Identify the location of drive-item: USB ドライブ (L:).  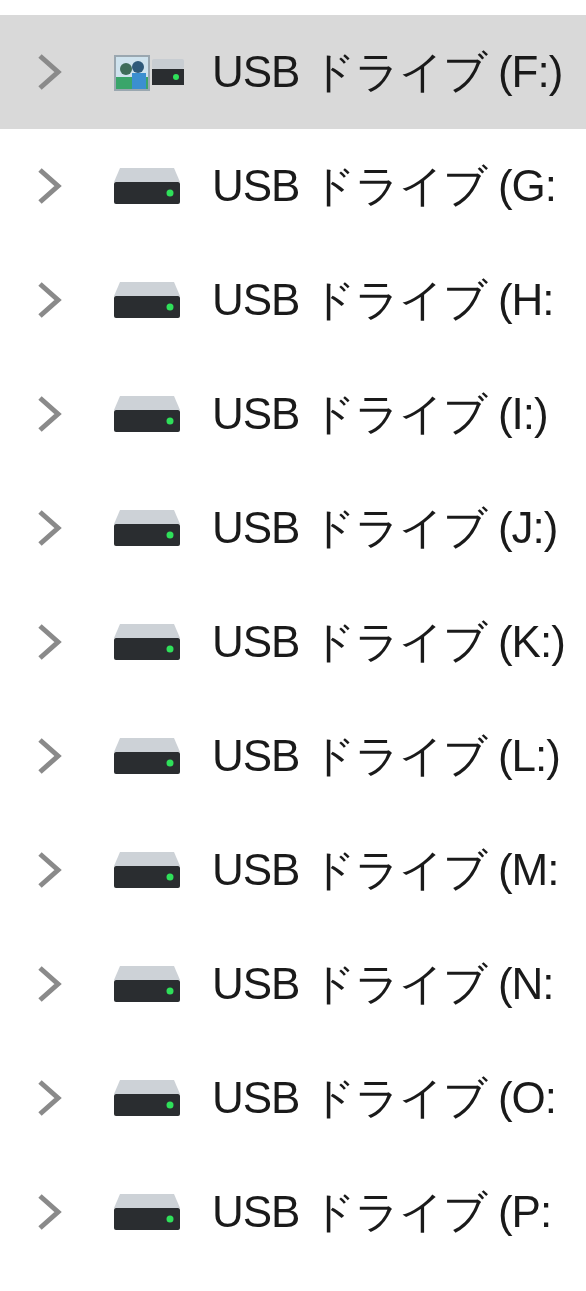
(293, 756).